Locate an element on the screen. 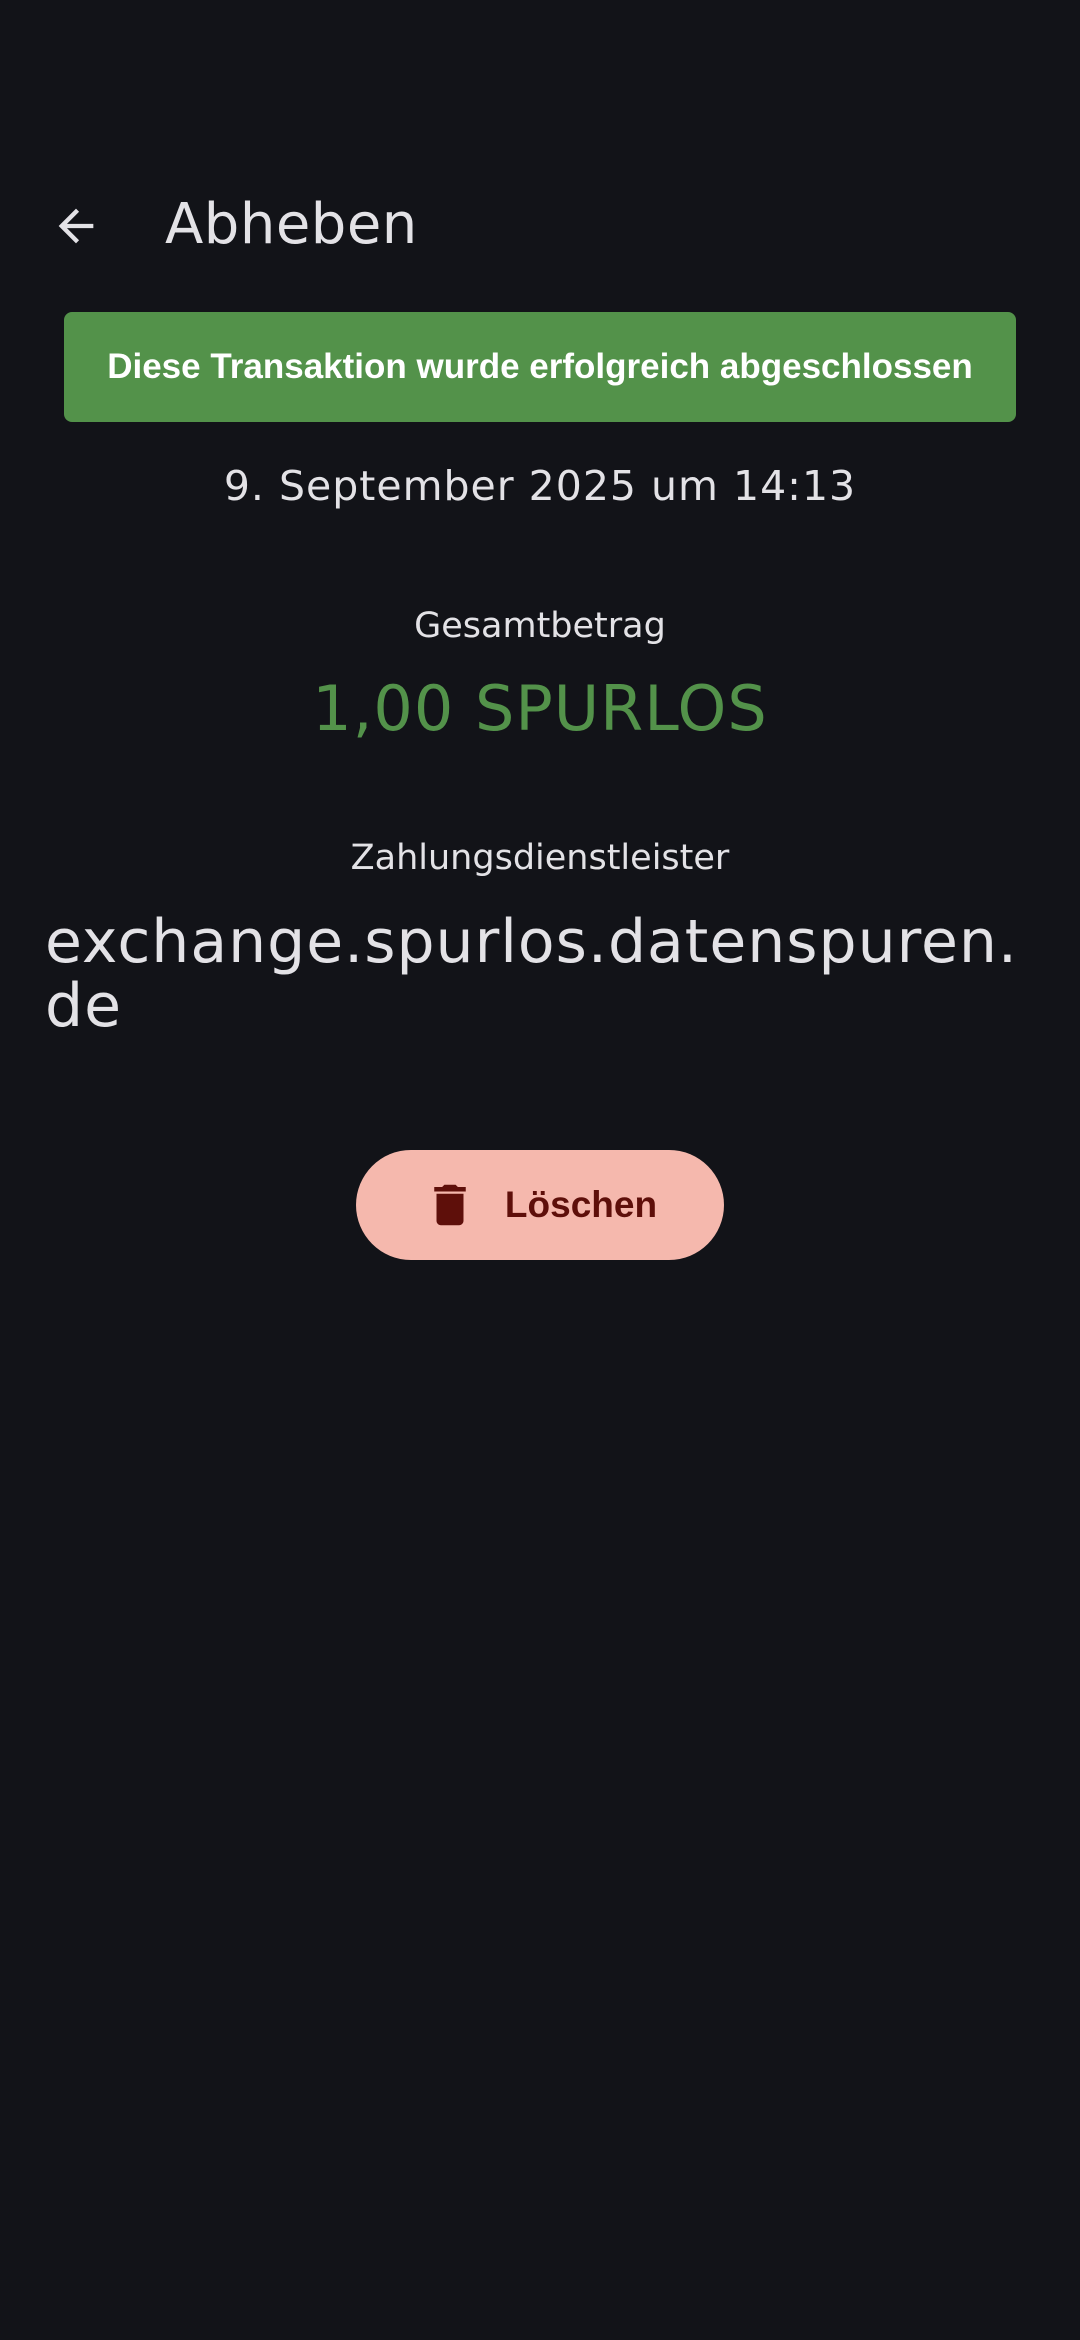  total-amount-value: 1,00 SPURLOS is located at coordinates (540, 708).